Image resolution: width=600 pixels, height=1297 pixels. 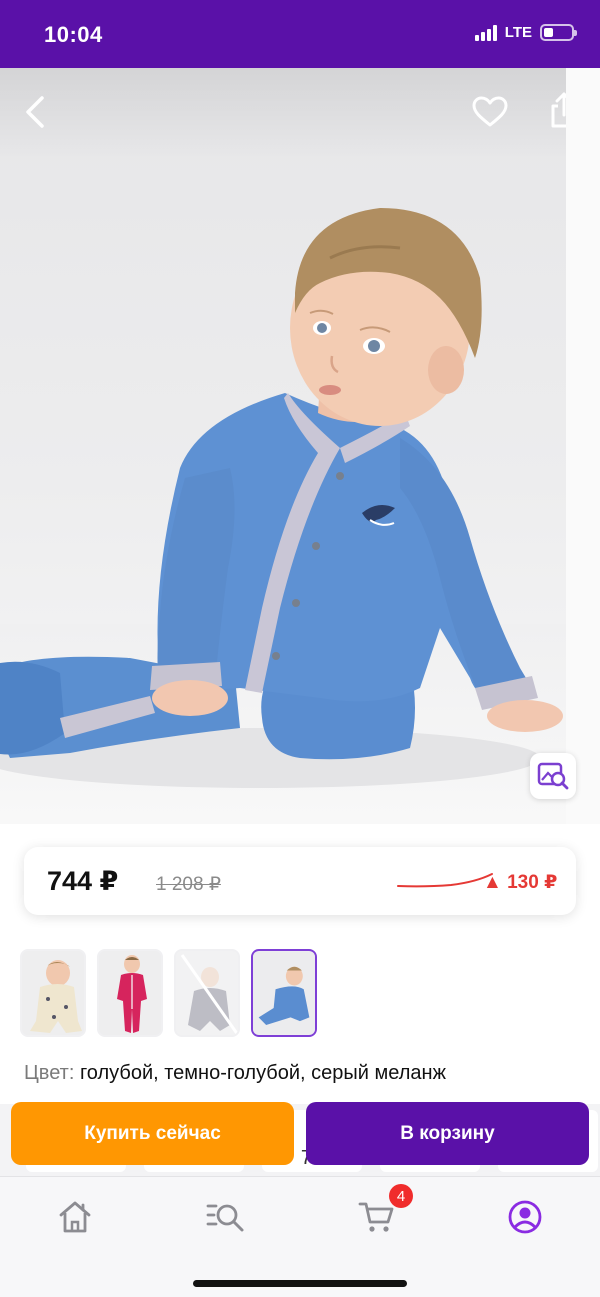 I want to click on price-card: 744 ₽ 1 208 ₽ ▲ 130 ₽, so click(x=300, y=881).